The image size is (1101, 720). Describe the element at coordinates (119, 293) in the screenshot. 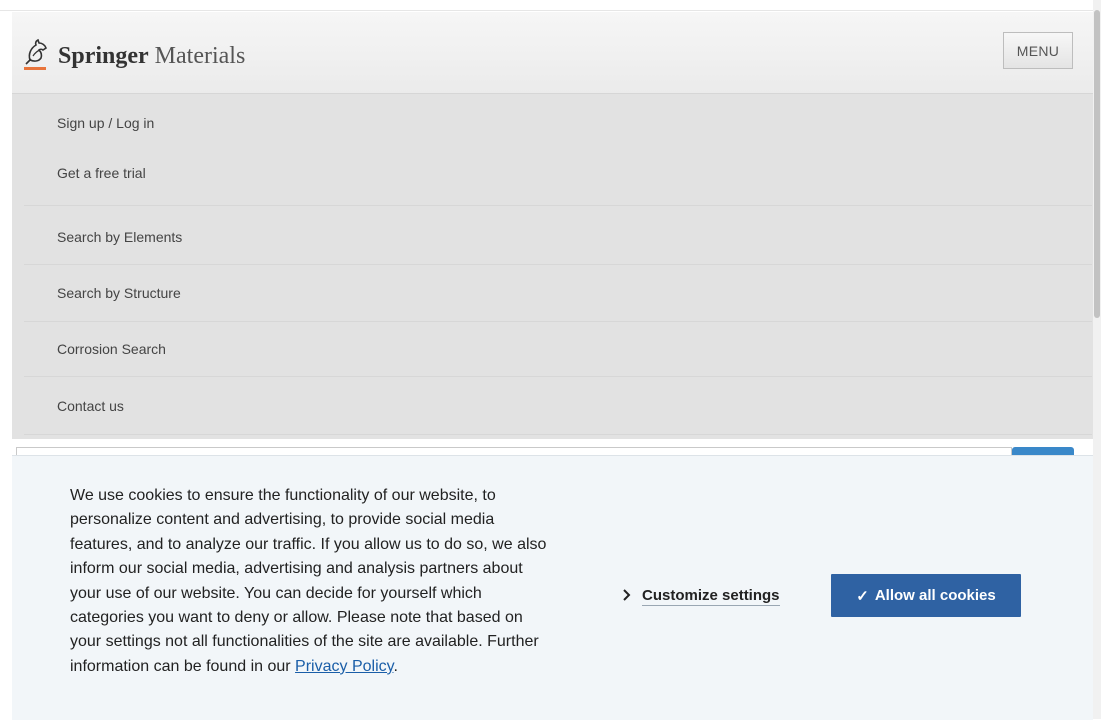

I see `menu-item-search-by-structure: Search by Structure` at that location.